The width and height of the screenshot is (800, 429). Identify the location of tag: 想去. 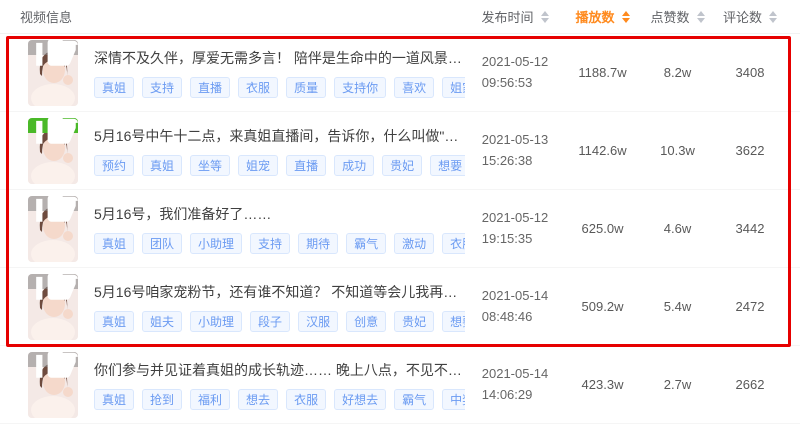
(258, 399).